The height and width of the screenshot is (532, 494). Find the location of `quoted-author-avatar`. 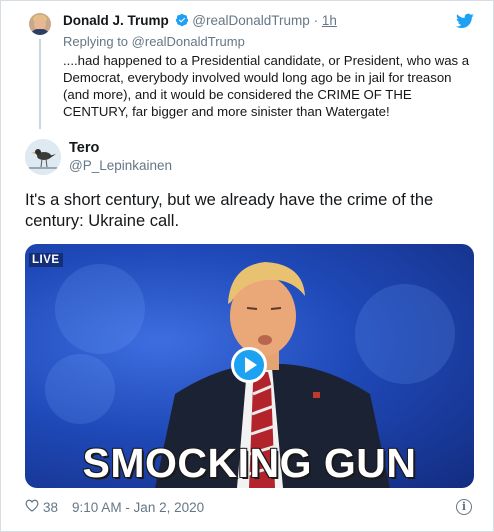

quoted-author-avatar is located at coordinates (40, 24).